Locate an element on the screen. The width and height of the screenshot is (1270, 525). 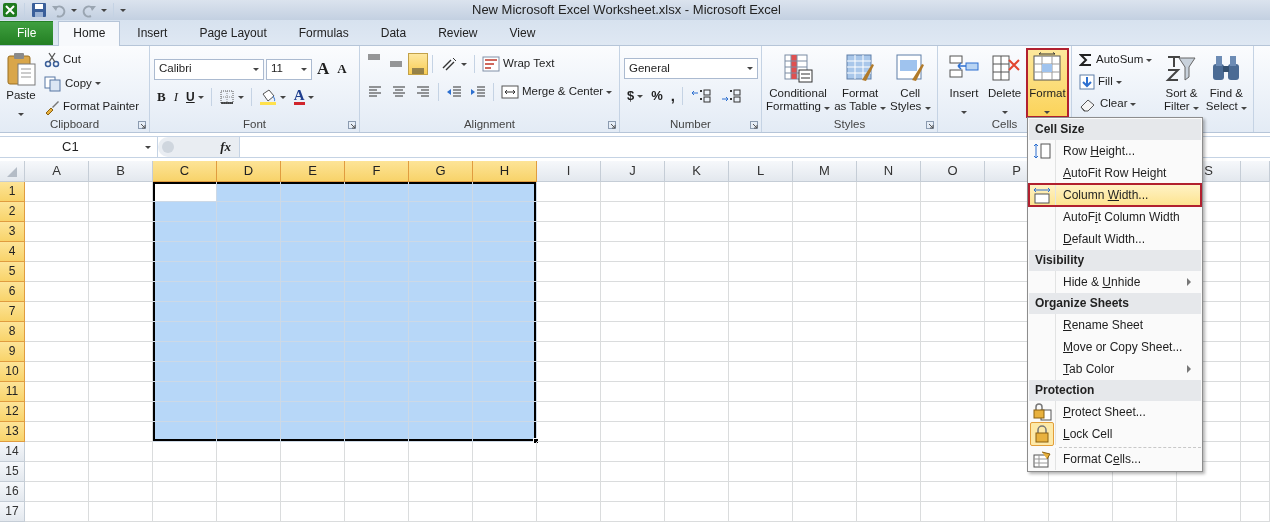
insert-button: Insert is located at coordinates (964, 83).